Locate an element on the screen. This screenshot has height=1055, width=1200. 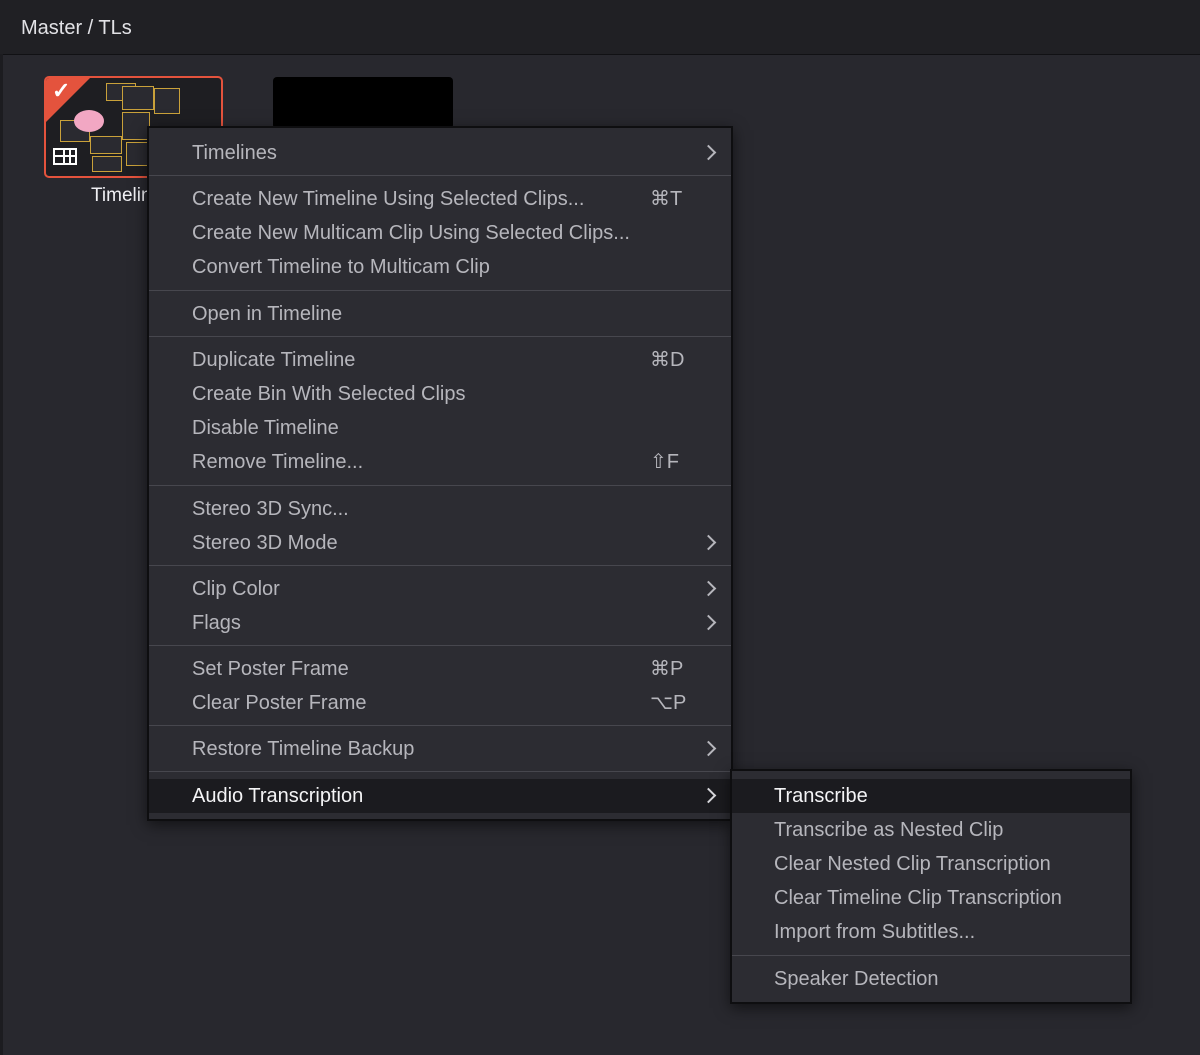
menu-item-label: Clear Timeline Clip Transcription is located at coordinates (918, 898).